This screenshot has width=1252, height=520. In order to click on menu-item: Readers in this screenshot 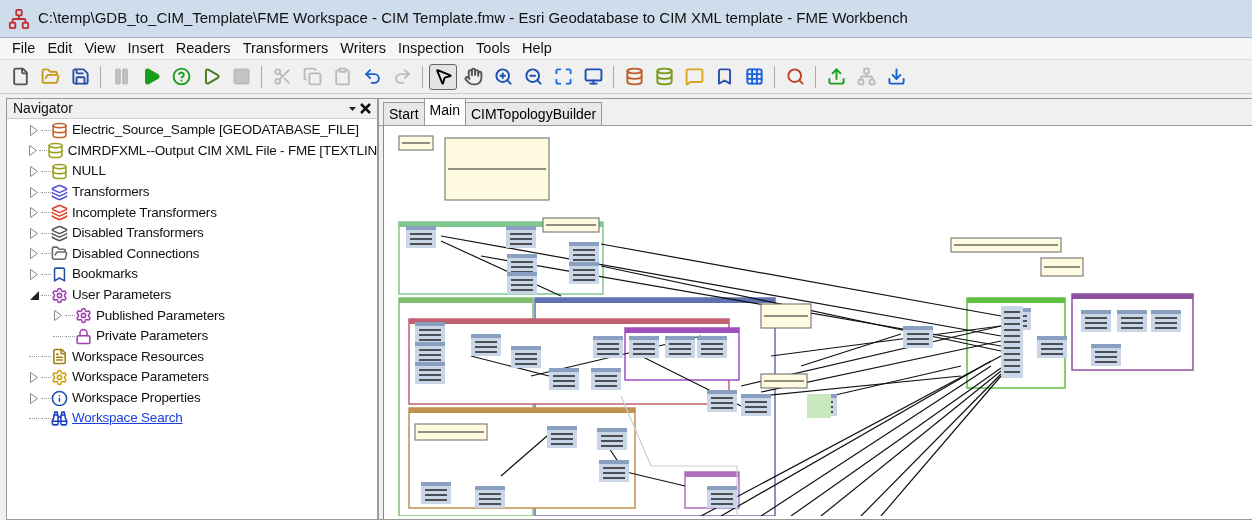, I will do `click(203, 48)`.